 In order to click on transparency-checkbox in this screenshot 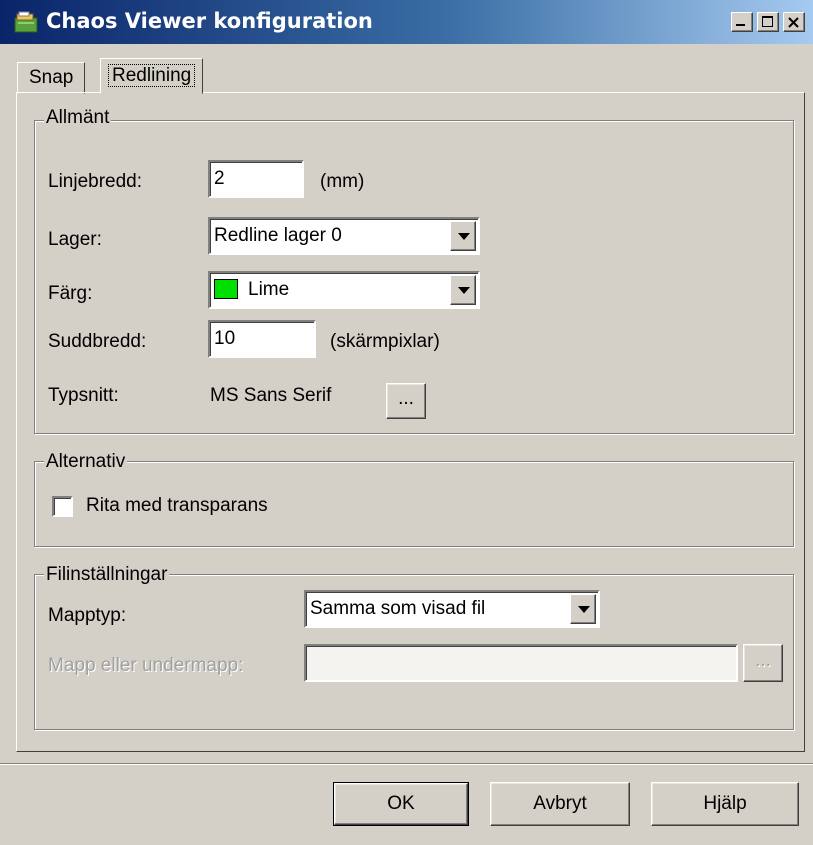, I will do `click(62, 506)`.